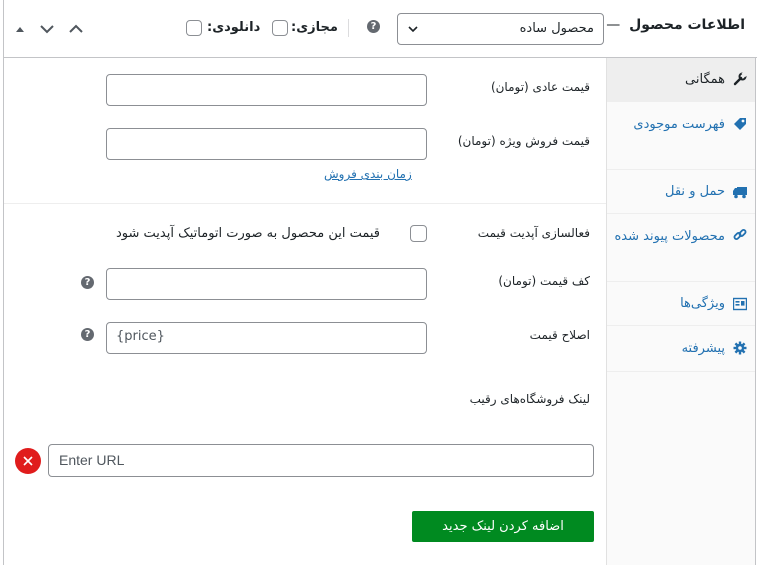 The width and height of the screenshot is (757, 565). Describe the element at coordinates (740, 193) in the screenshot. I see `truck-icon` at that location.